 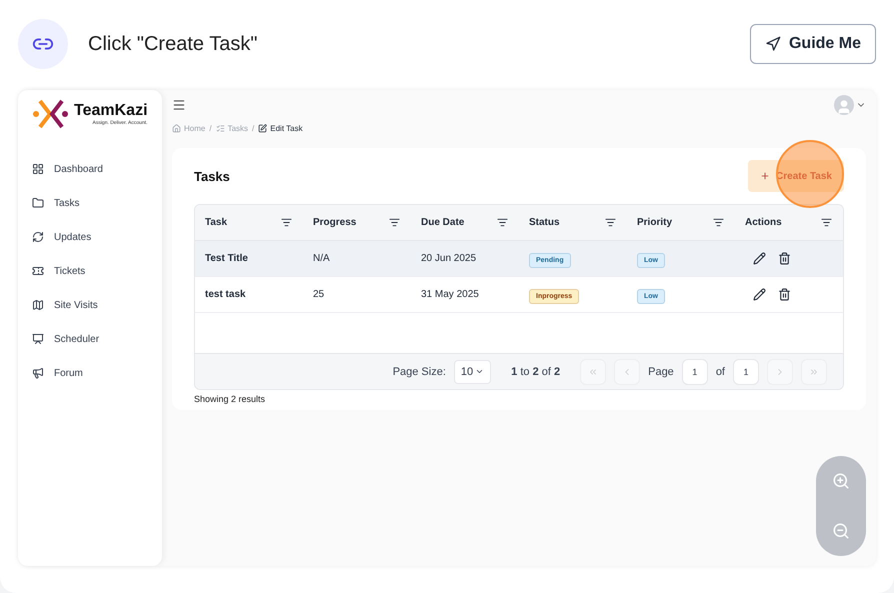 What do you see at coordinates (51, 114) in the screenshot?
I see `logo-icon` at bounding box center [51, 114].